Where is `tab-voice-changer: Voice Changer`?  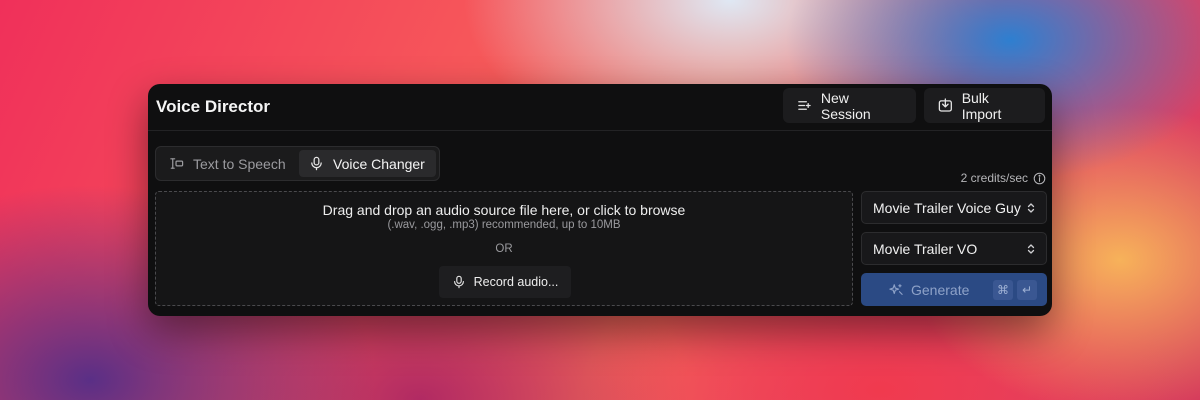
tab-voice-changer: Voice Changer is located at coordinates (367, 163).